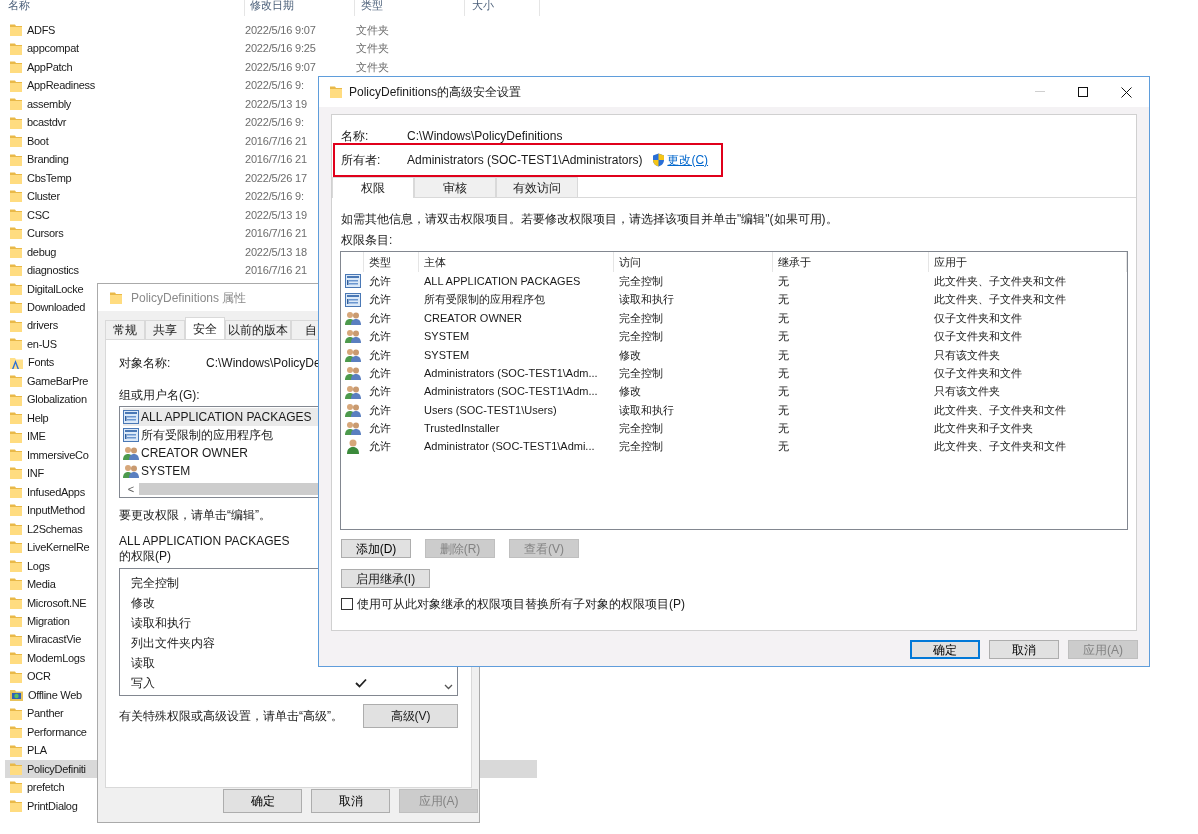 This screenshot has height=834, width=1198. I want to click on file-name: CSC, so click(38, 215).